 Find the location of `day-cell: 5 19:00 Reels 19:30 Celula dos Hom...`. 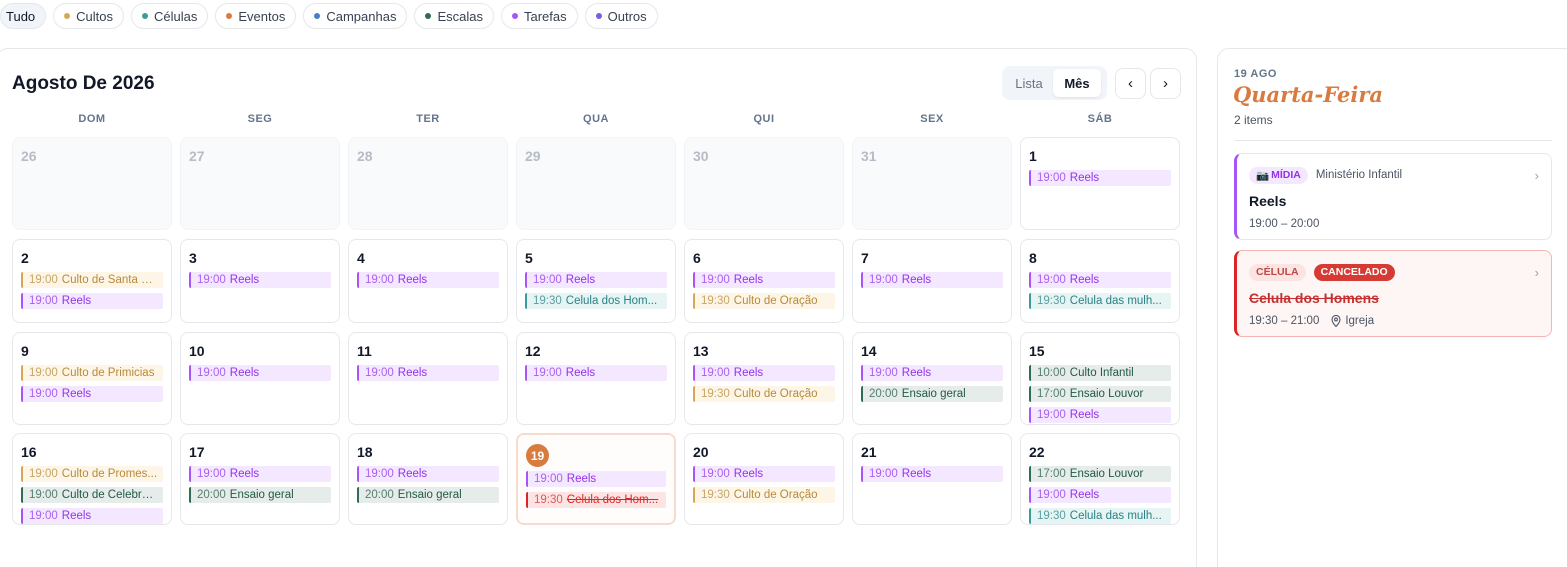

day-cell: 5 19:00 Reels 19:30 Celula dos Hom... is located at coordinates (596, 281).